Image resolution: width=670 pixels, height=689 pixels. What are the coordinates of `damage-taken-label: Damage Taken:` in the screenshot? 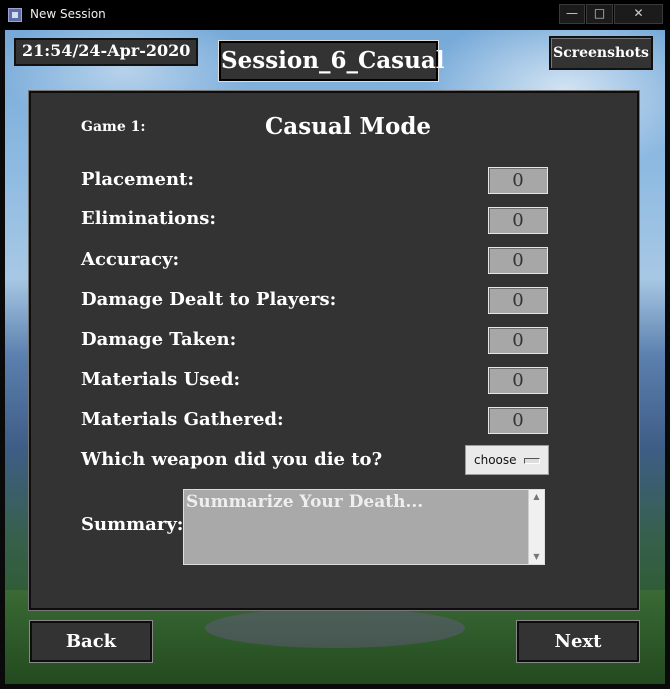 It's located at (159, 339).